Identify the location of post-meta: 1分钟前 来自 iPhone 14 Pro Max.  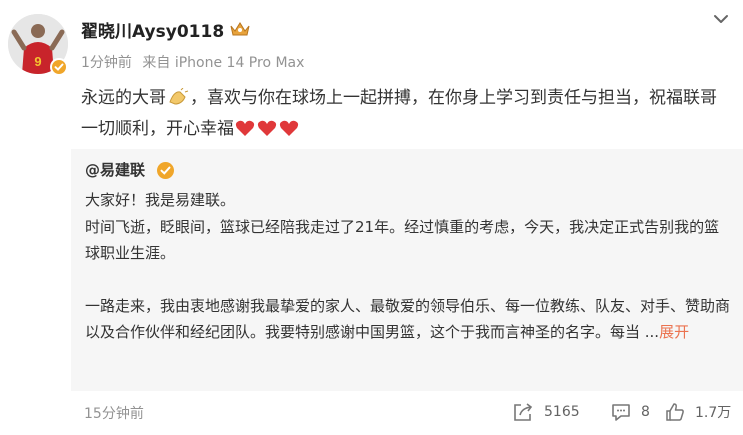
(195, 62).